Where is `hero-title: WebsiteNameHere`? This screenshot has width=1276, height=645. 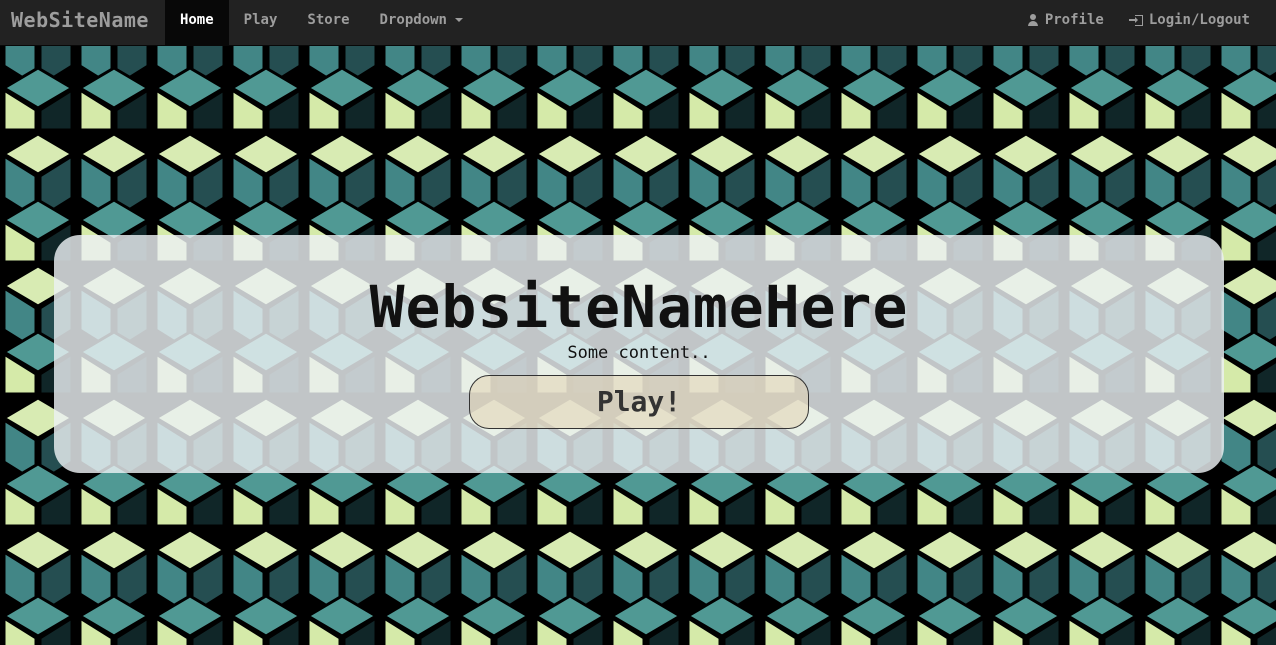
hero-title: WebsiteNameHere is located at coordinates (639, 307).